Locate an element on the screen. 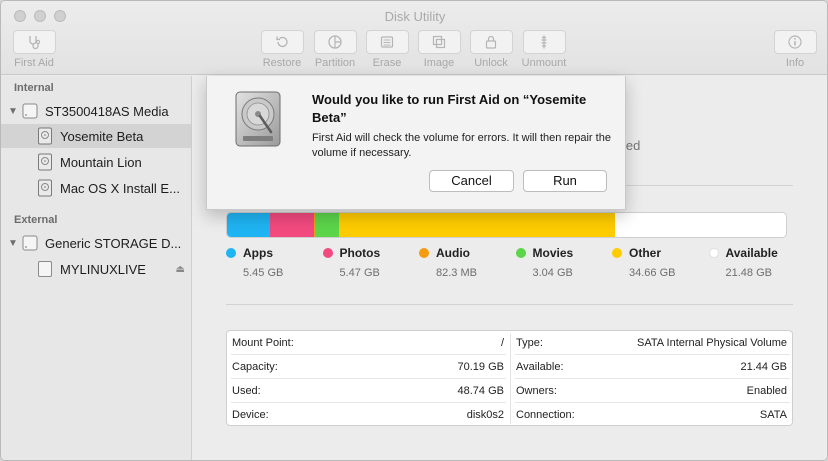  sidebar-item-st3500418as-media: ▼ ST3500418AS Media is located at coordinates (96, 111).